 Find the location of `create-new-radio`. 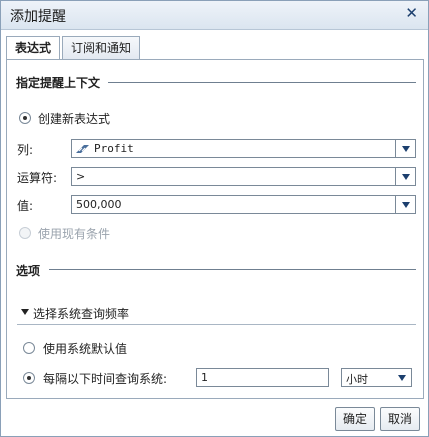

create-new-radio is located at coordinates (25, 118).